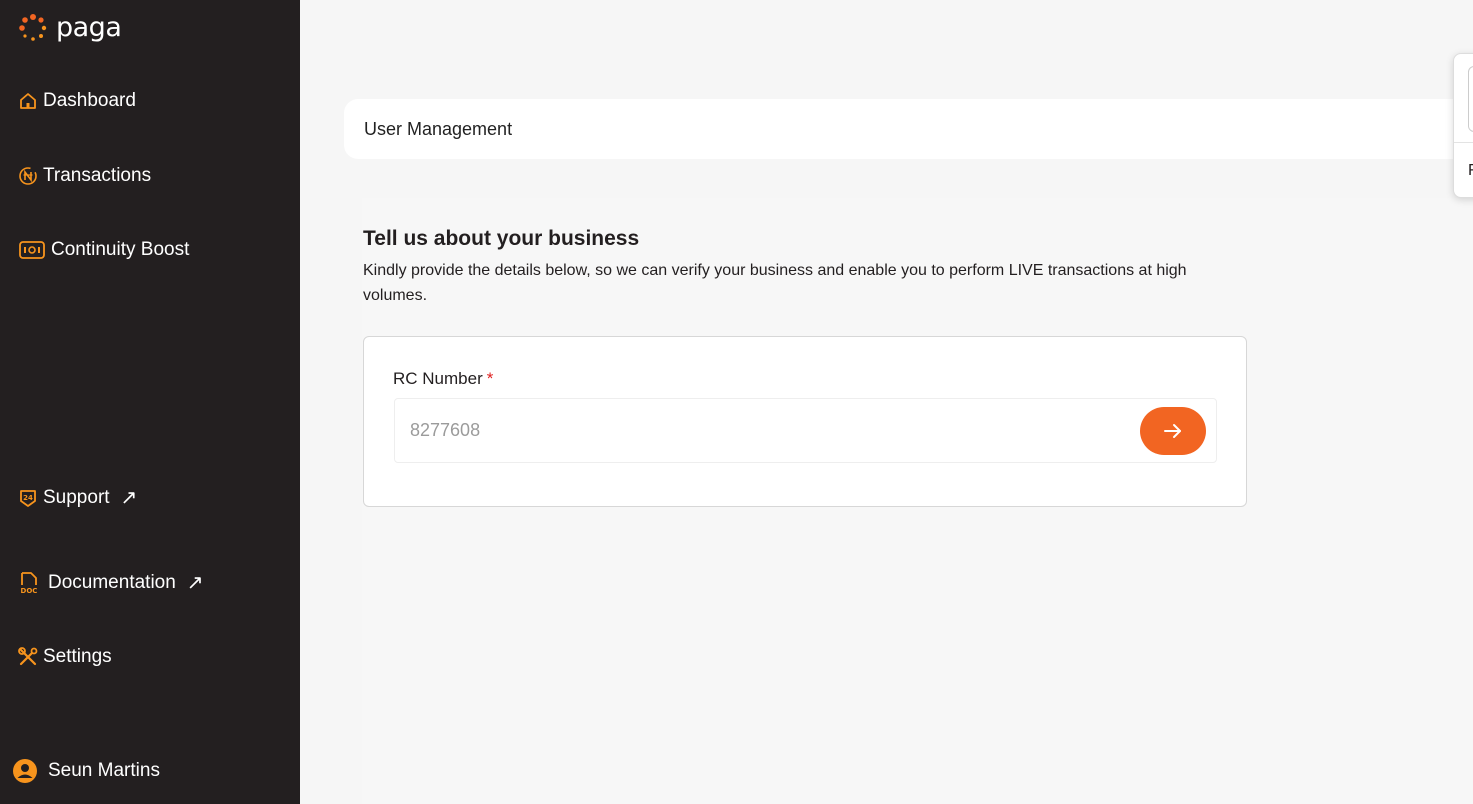 The image size is (1473, 804). What do you see at coordinates (77, 656) in the screenshot?
I see `sidebar-item-label: Settings` at bounding box center [77, 656].